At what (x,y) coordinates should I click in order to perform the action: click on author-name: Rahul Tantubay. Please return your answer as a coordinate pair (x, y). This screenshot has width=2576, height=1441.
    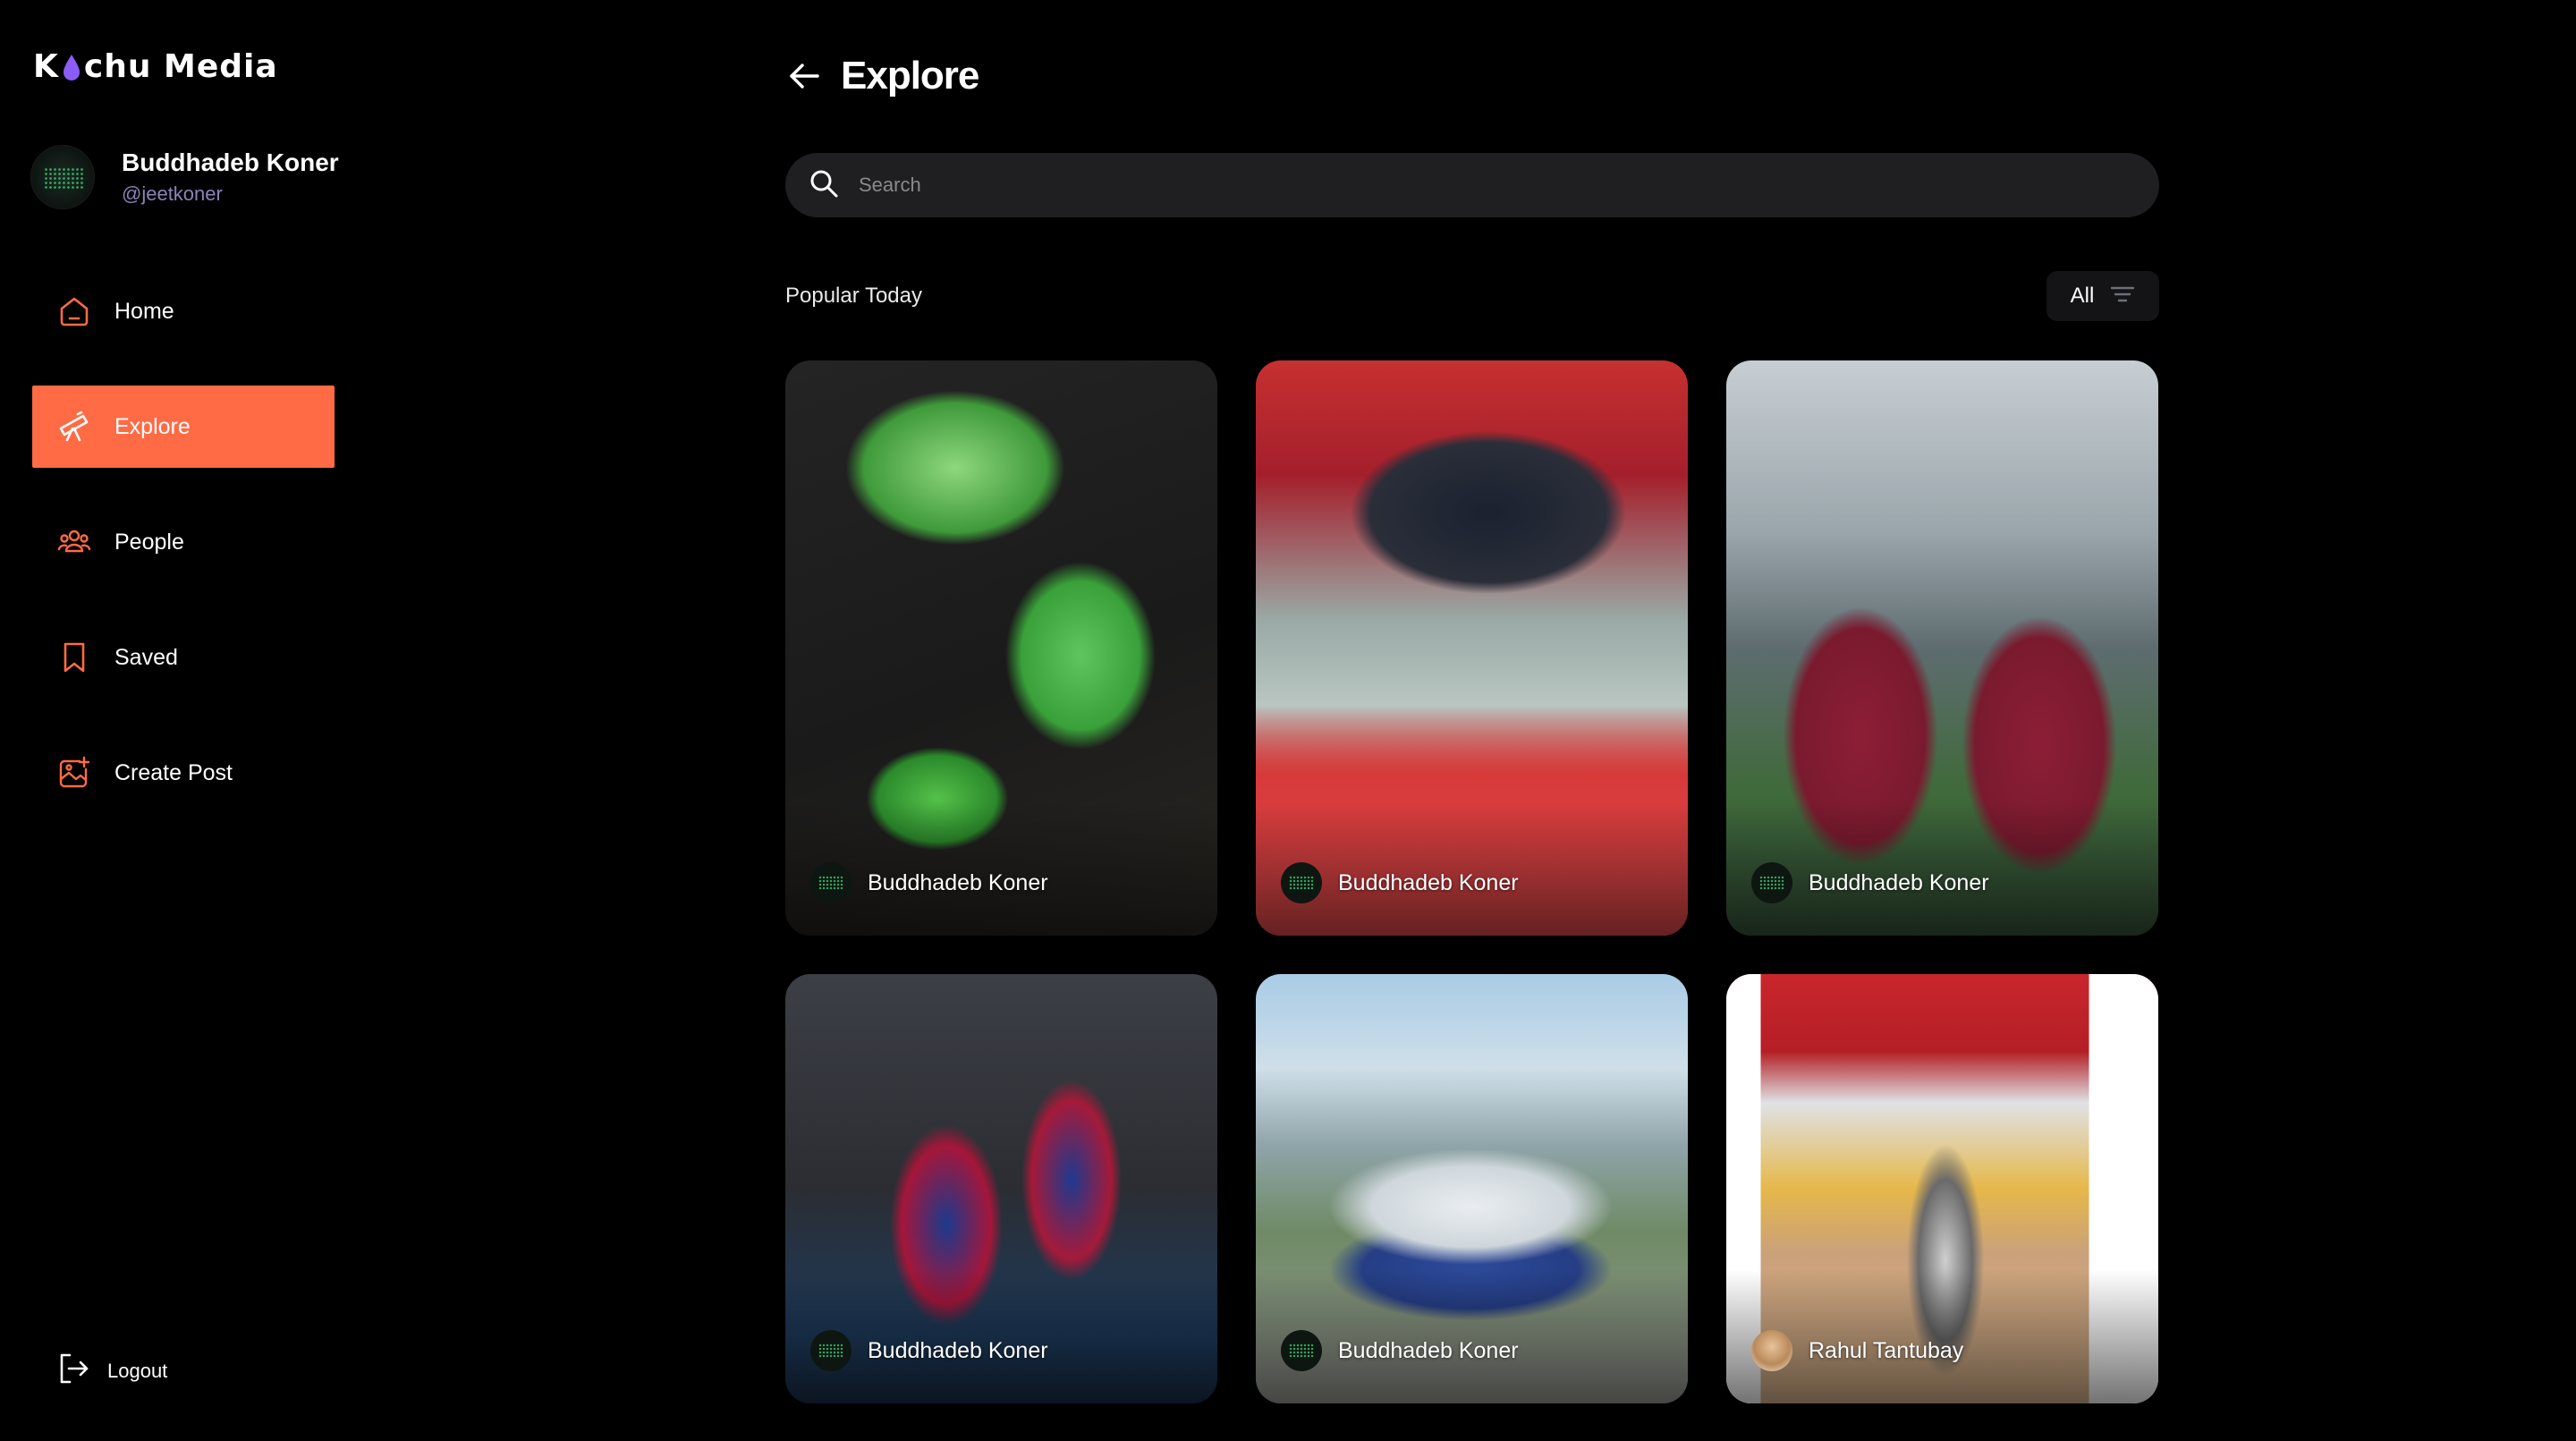
    Looking at the image, I should click on (1886, 1350).